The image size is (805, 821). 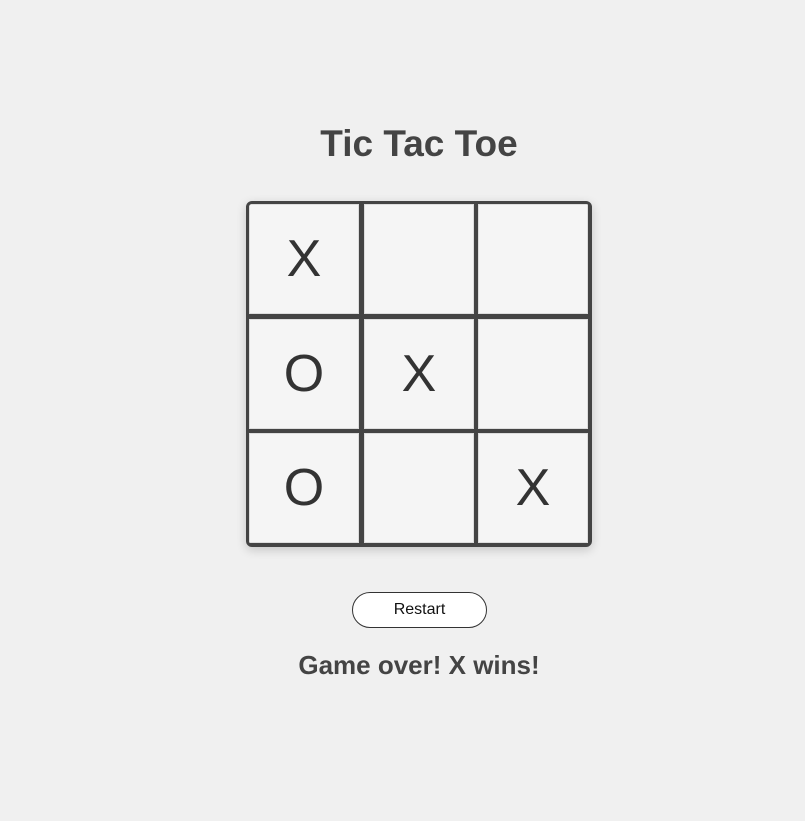 I want to click on restart-button: Restart, so click(x=419, y=610).